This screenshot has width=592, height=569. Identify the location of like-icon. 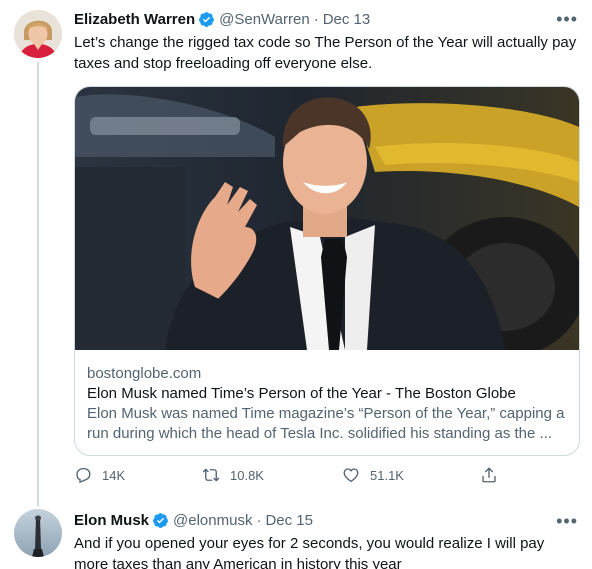
(351, 475).